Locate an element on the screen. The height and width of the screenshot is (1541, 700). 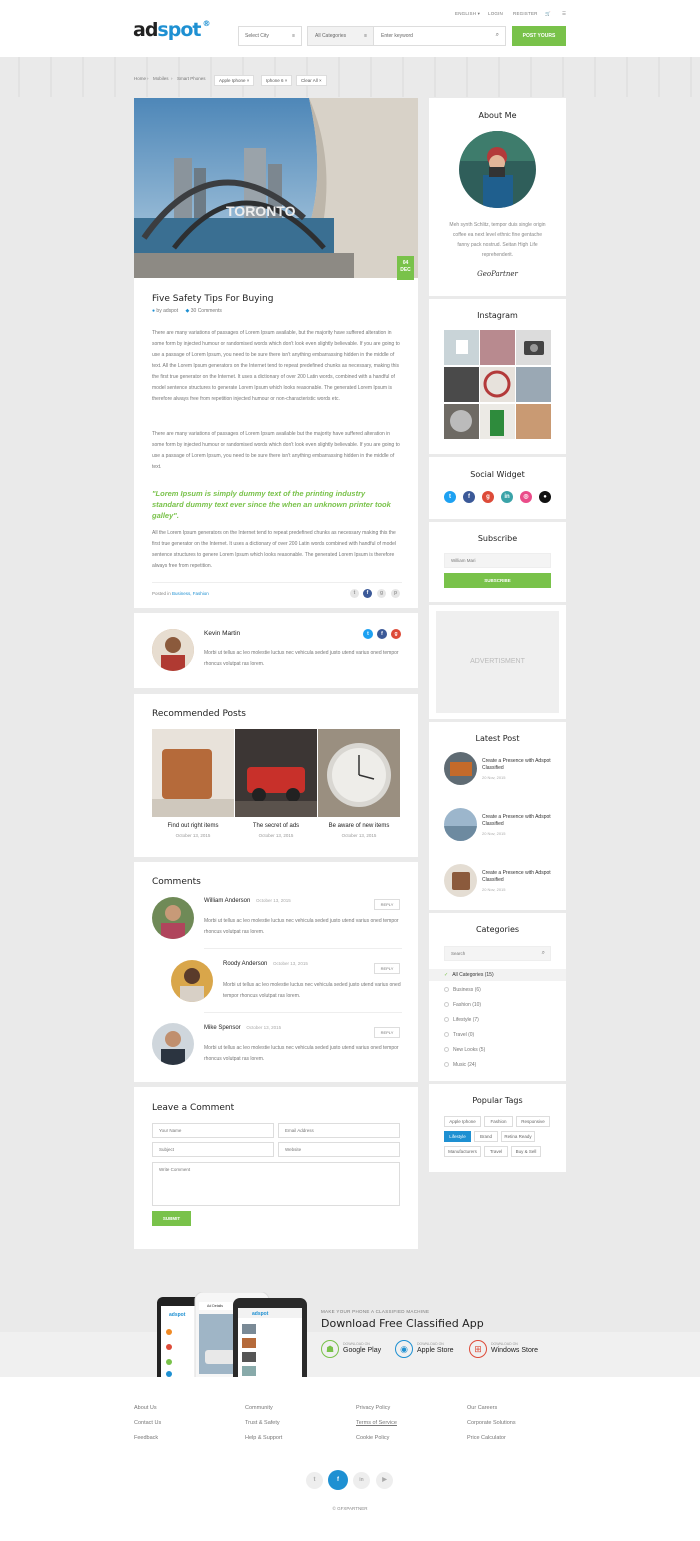
footer-link: Corporate Solutions is located at coordinates (491, 1423).